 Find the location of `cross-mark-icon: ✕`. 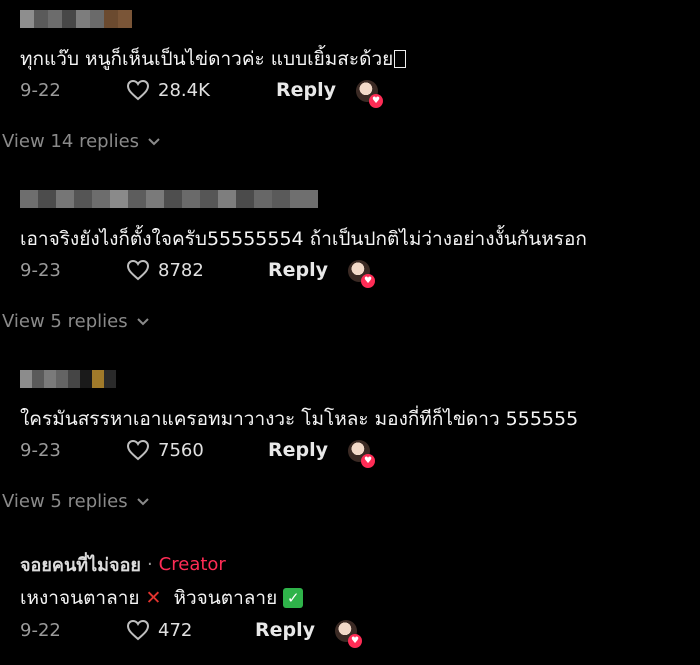

cross-mark-icon: ✕ is located at coordinates (153, 598).